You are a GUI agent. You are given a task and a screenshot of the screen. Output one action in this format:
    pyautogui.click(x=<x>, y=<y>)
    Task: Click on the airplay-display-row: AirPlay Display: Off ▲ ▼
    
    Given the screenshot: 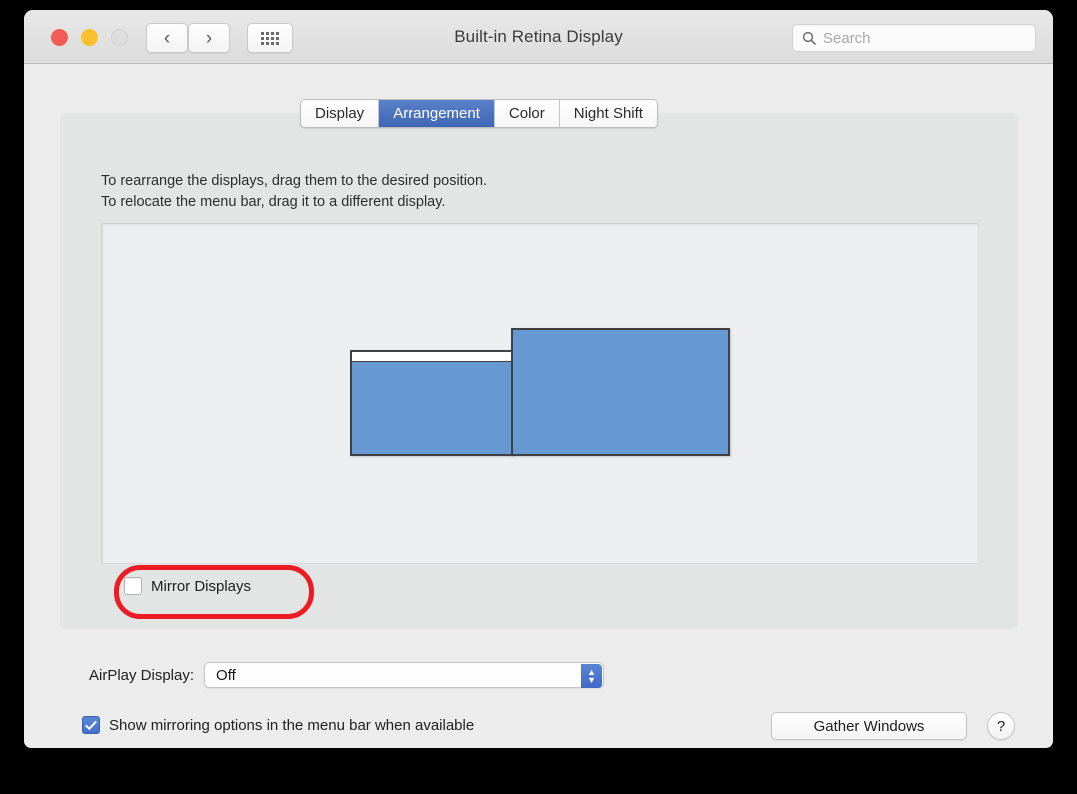 What is the action you would take?
    pyautogui.click(x=347, y=675)
    